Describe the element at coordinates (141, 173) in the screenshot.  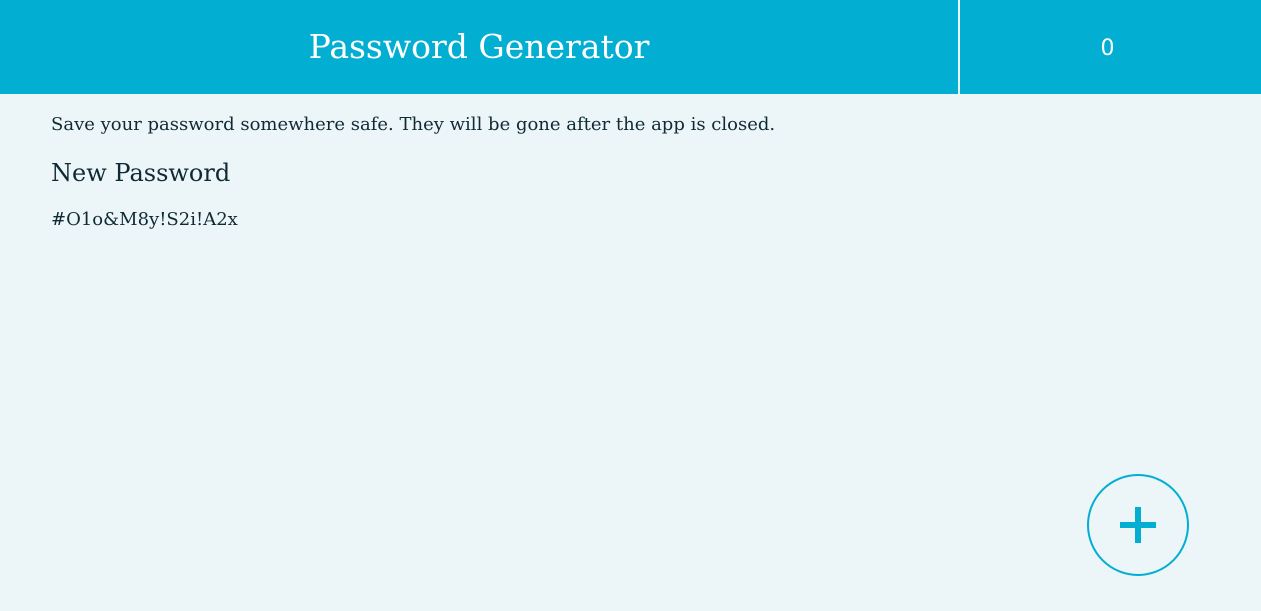
I see `new-password-heading: New Password` at that location.